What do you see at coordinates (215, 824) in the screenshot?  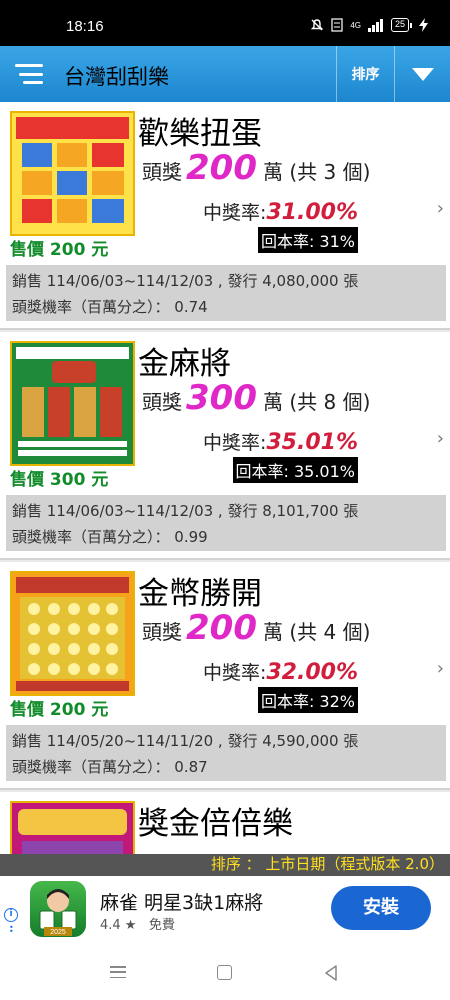 I see `lottery-name: 獎金倍倍樂` at bounding box center [215, 824].